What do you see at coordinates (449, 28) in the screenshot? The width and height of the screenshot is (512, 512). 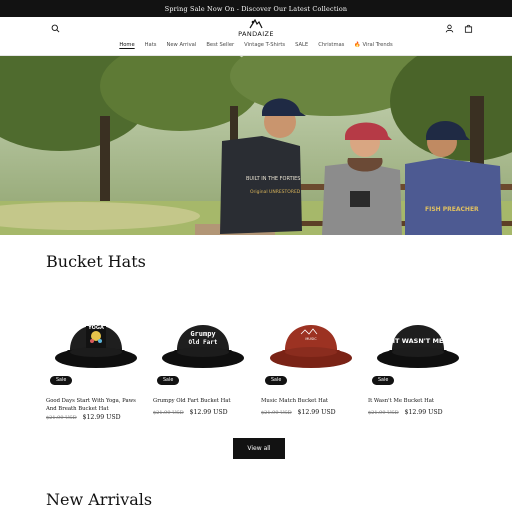 I see `account-icon` at bounding box center [449, 28].